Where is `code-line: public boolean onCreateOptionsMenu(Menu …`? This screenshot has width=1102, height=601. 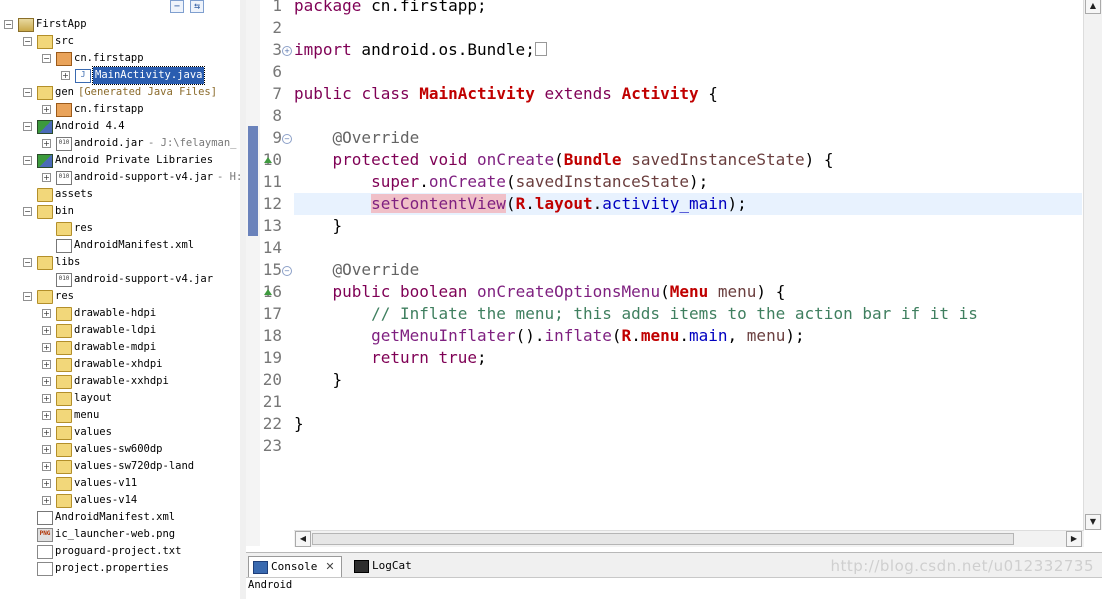
code-line: public boolean onCreateOptionsMenu(Menu … is located at coordinates (540, 292).